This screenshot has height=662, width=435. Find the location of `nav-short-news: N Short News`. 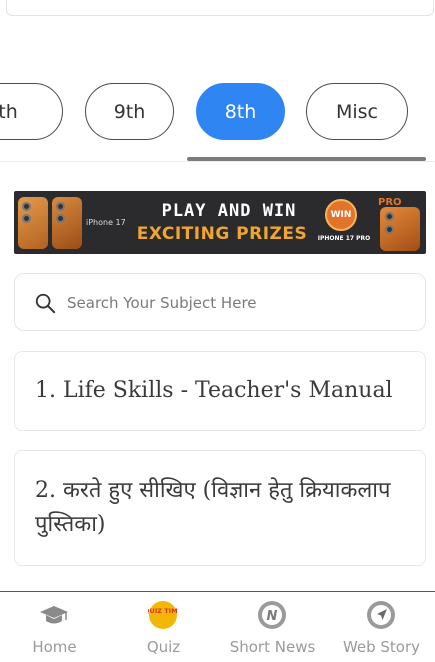

nav-short-news: N Short News is located at coordinates (272, 627).